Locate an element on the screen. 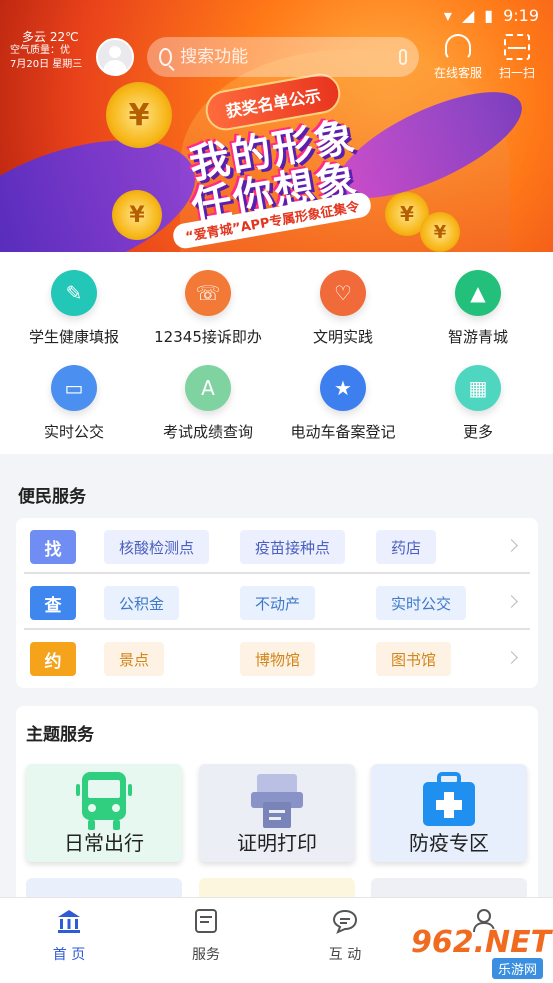 This screenshot has width=553, height=983. heart-icon: ♡ is located at coordinates (343, 293).